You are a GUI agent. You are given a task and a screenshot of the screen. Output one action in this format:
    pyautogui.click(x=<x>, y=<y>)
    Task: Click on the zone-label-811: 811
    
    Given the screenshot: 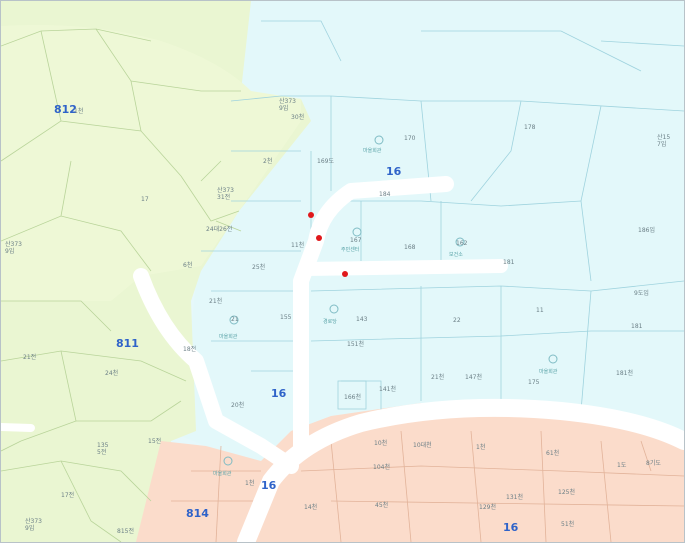 What is the action you would take?
    pyautogui.click(x=127, y=343)
    